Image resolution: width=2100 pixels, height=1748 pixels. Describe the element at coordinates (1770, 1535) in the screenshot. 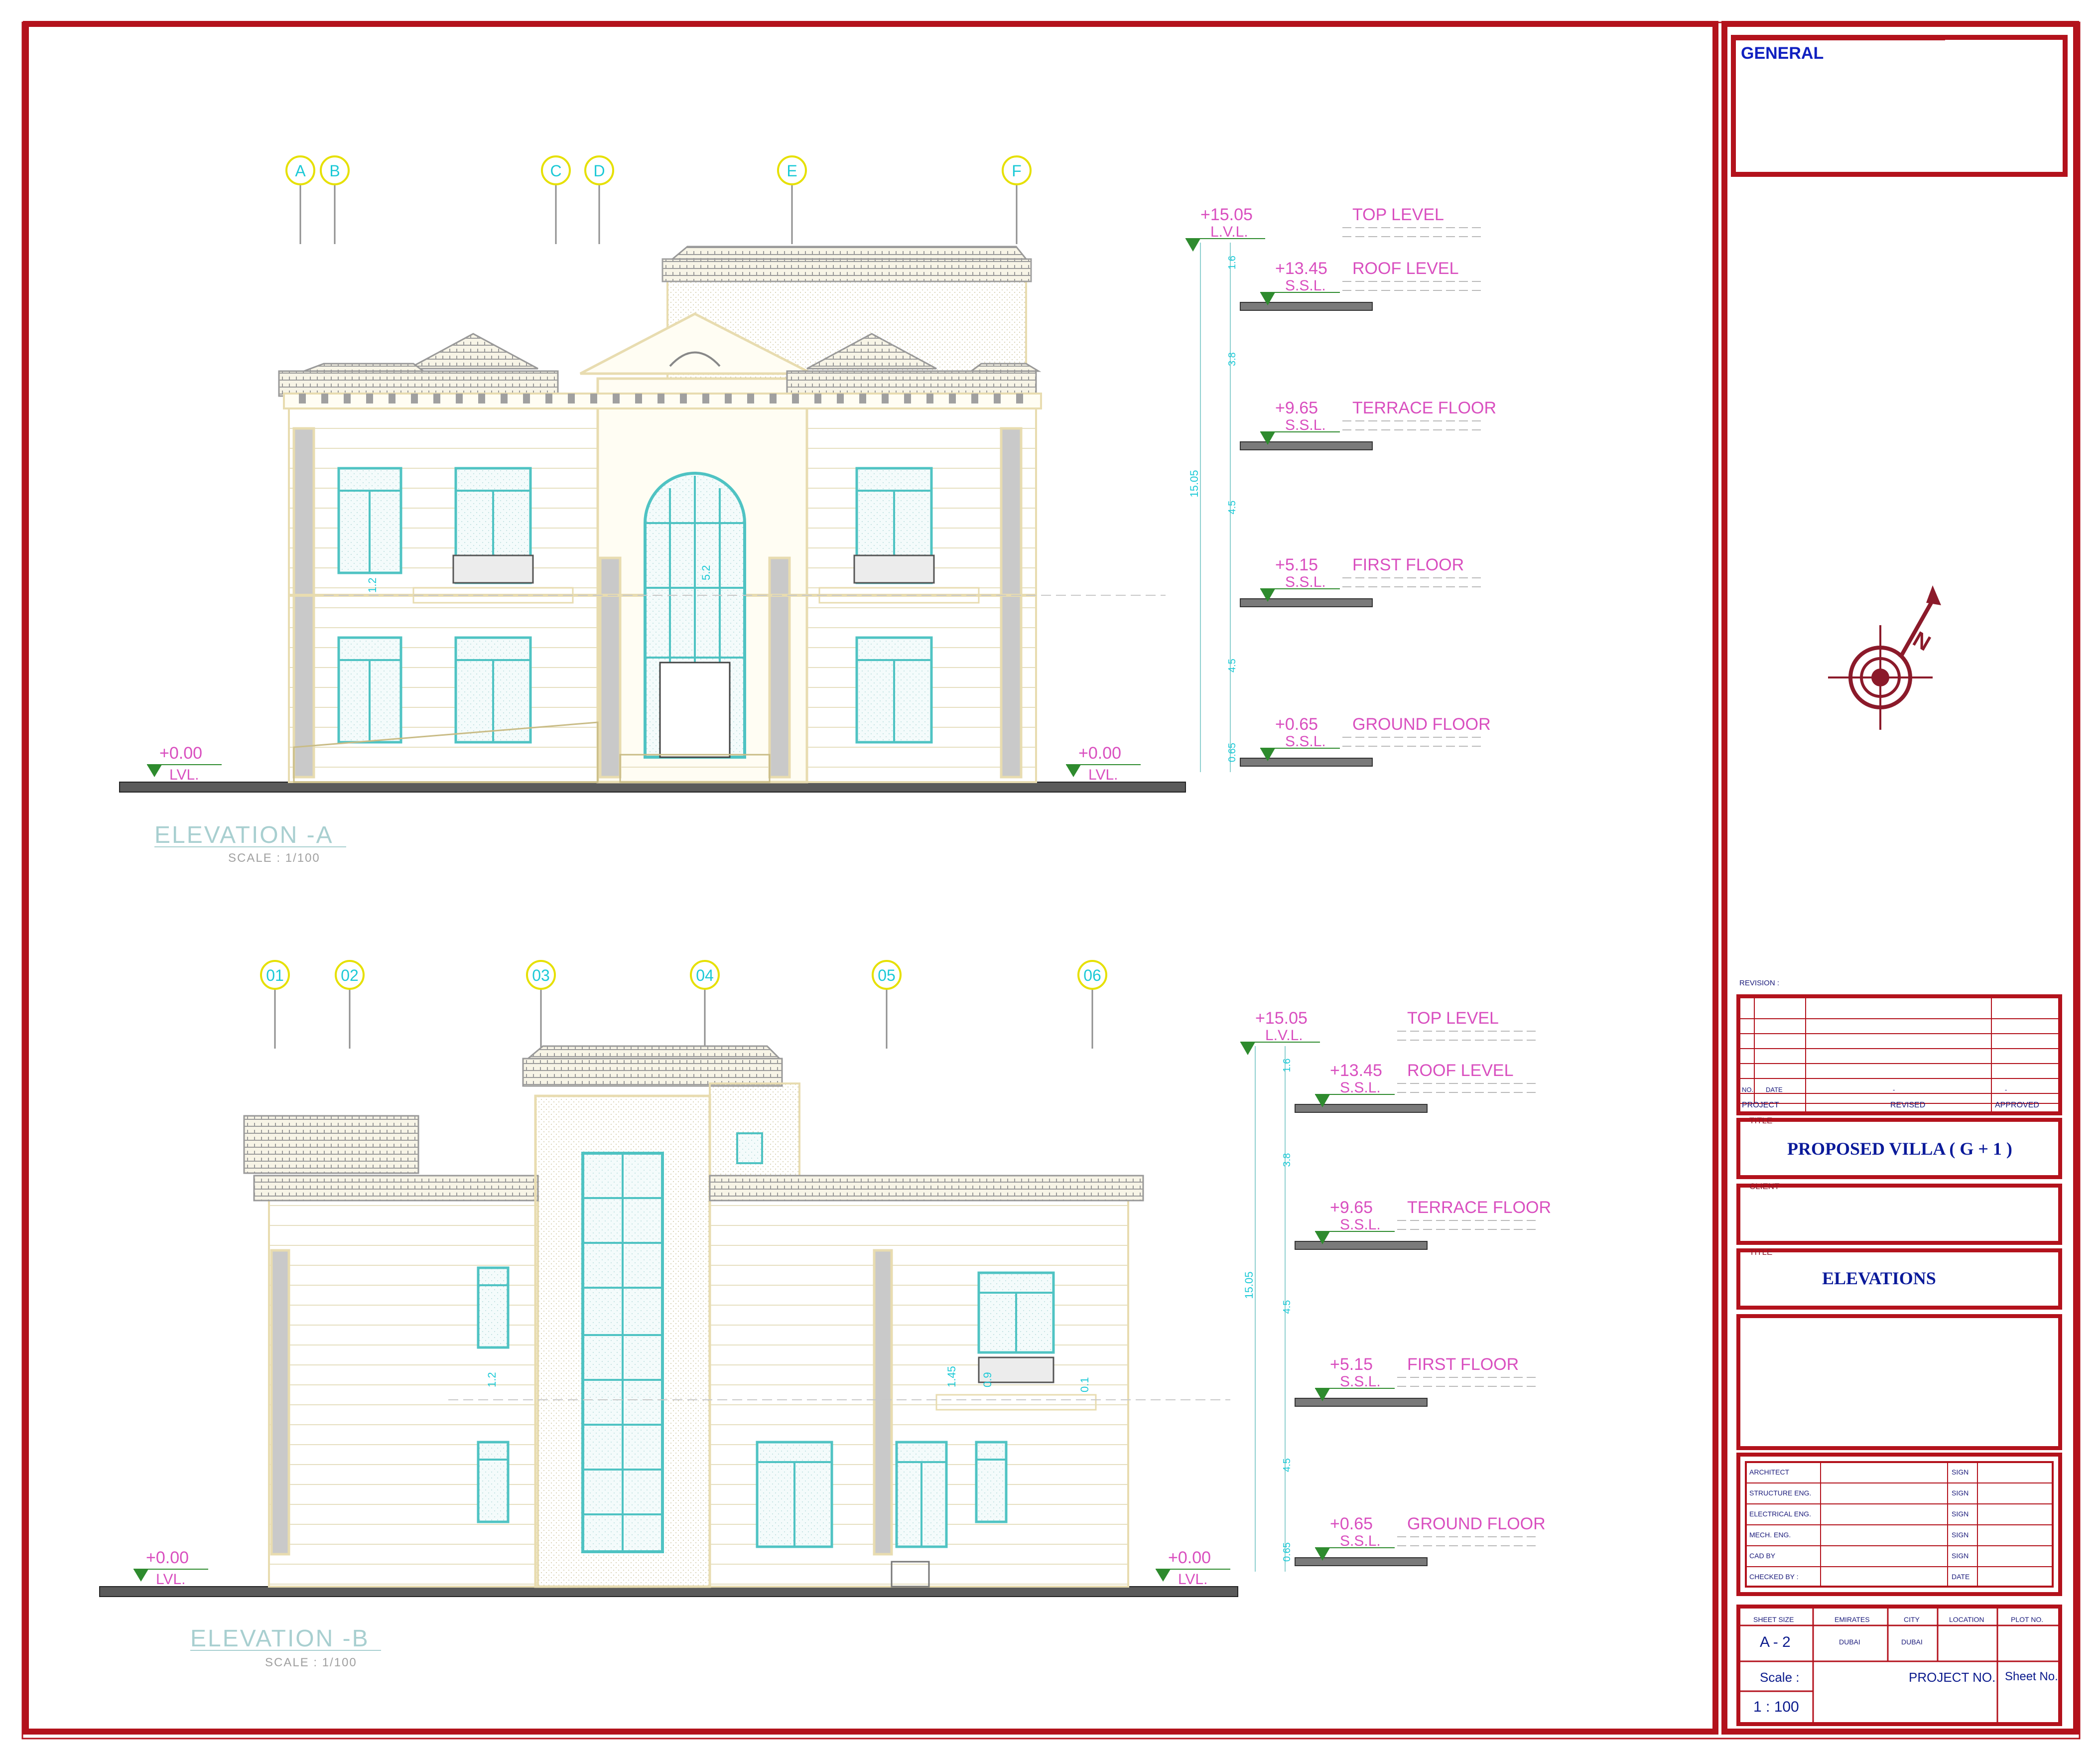

I see `sign-row-role: MECH. ENG.` at that location.